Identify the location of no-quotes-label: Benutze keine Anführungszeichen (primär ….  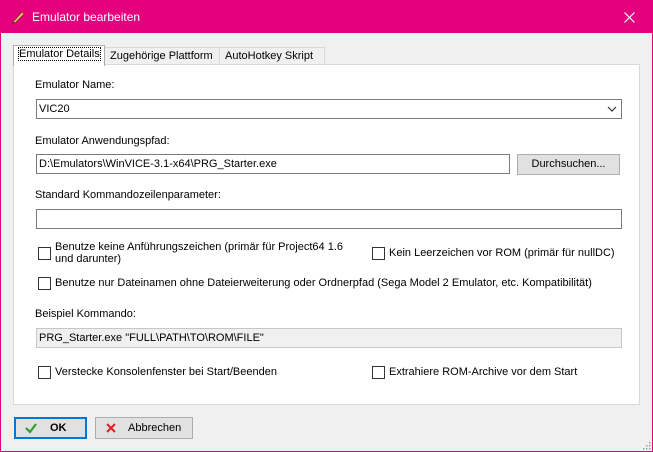
(199, 253).